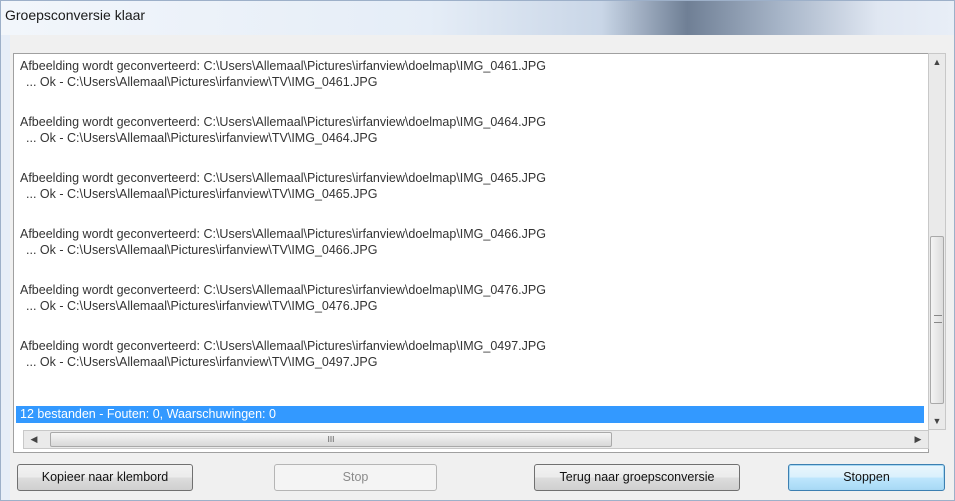  What do you see at coordinates (637, 477) in the screenshot?
I see `back-to-batch-button: Terug naar groepsconversie` at bounding box center [637, 477].